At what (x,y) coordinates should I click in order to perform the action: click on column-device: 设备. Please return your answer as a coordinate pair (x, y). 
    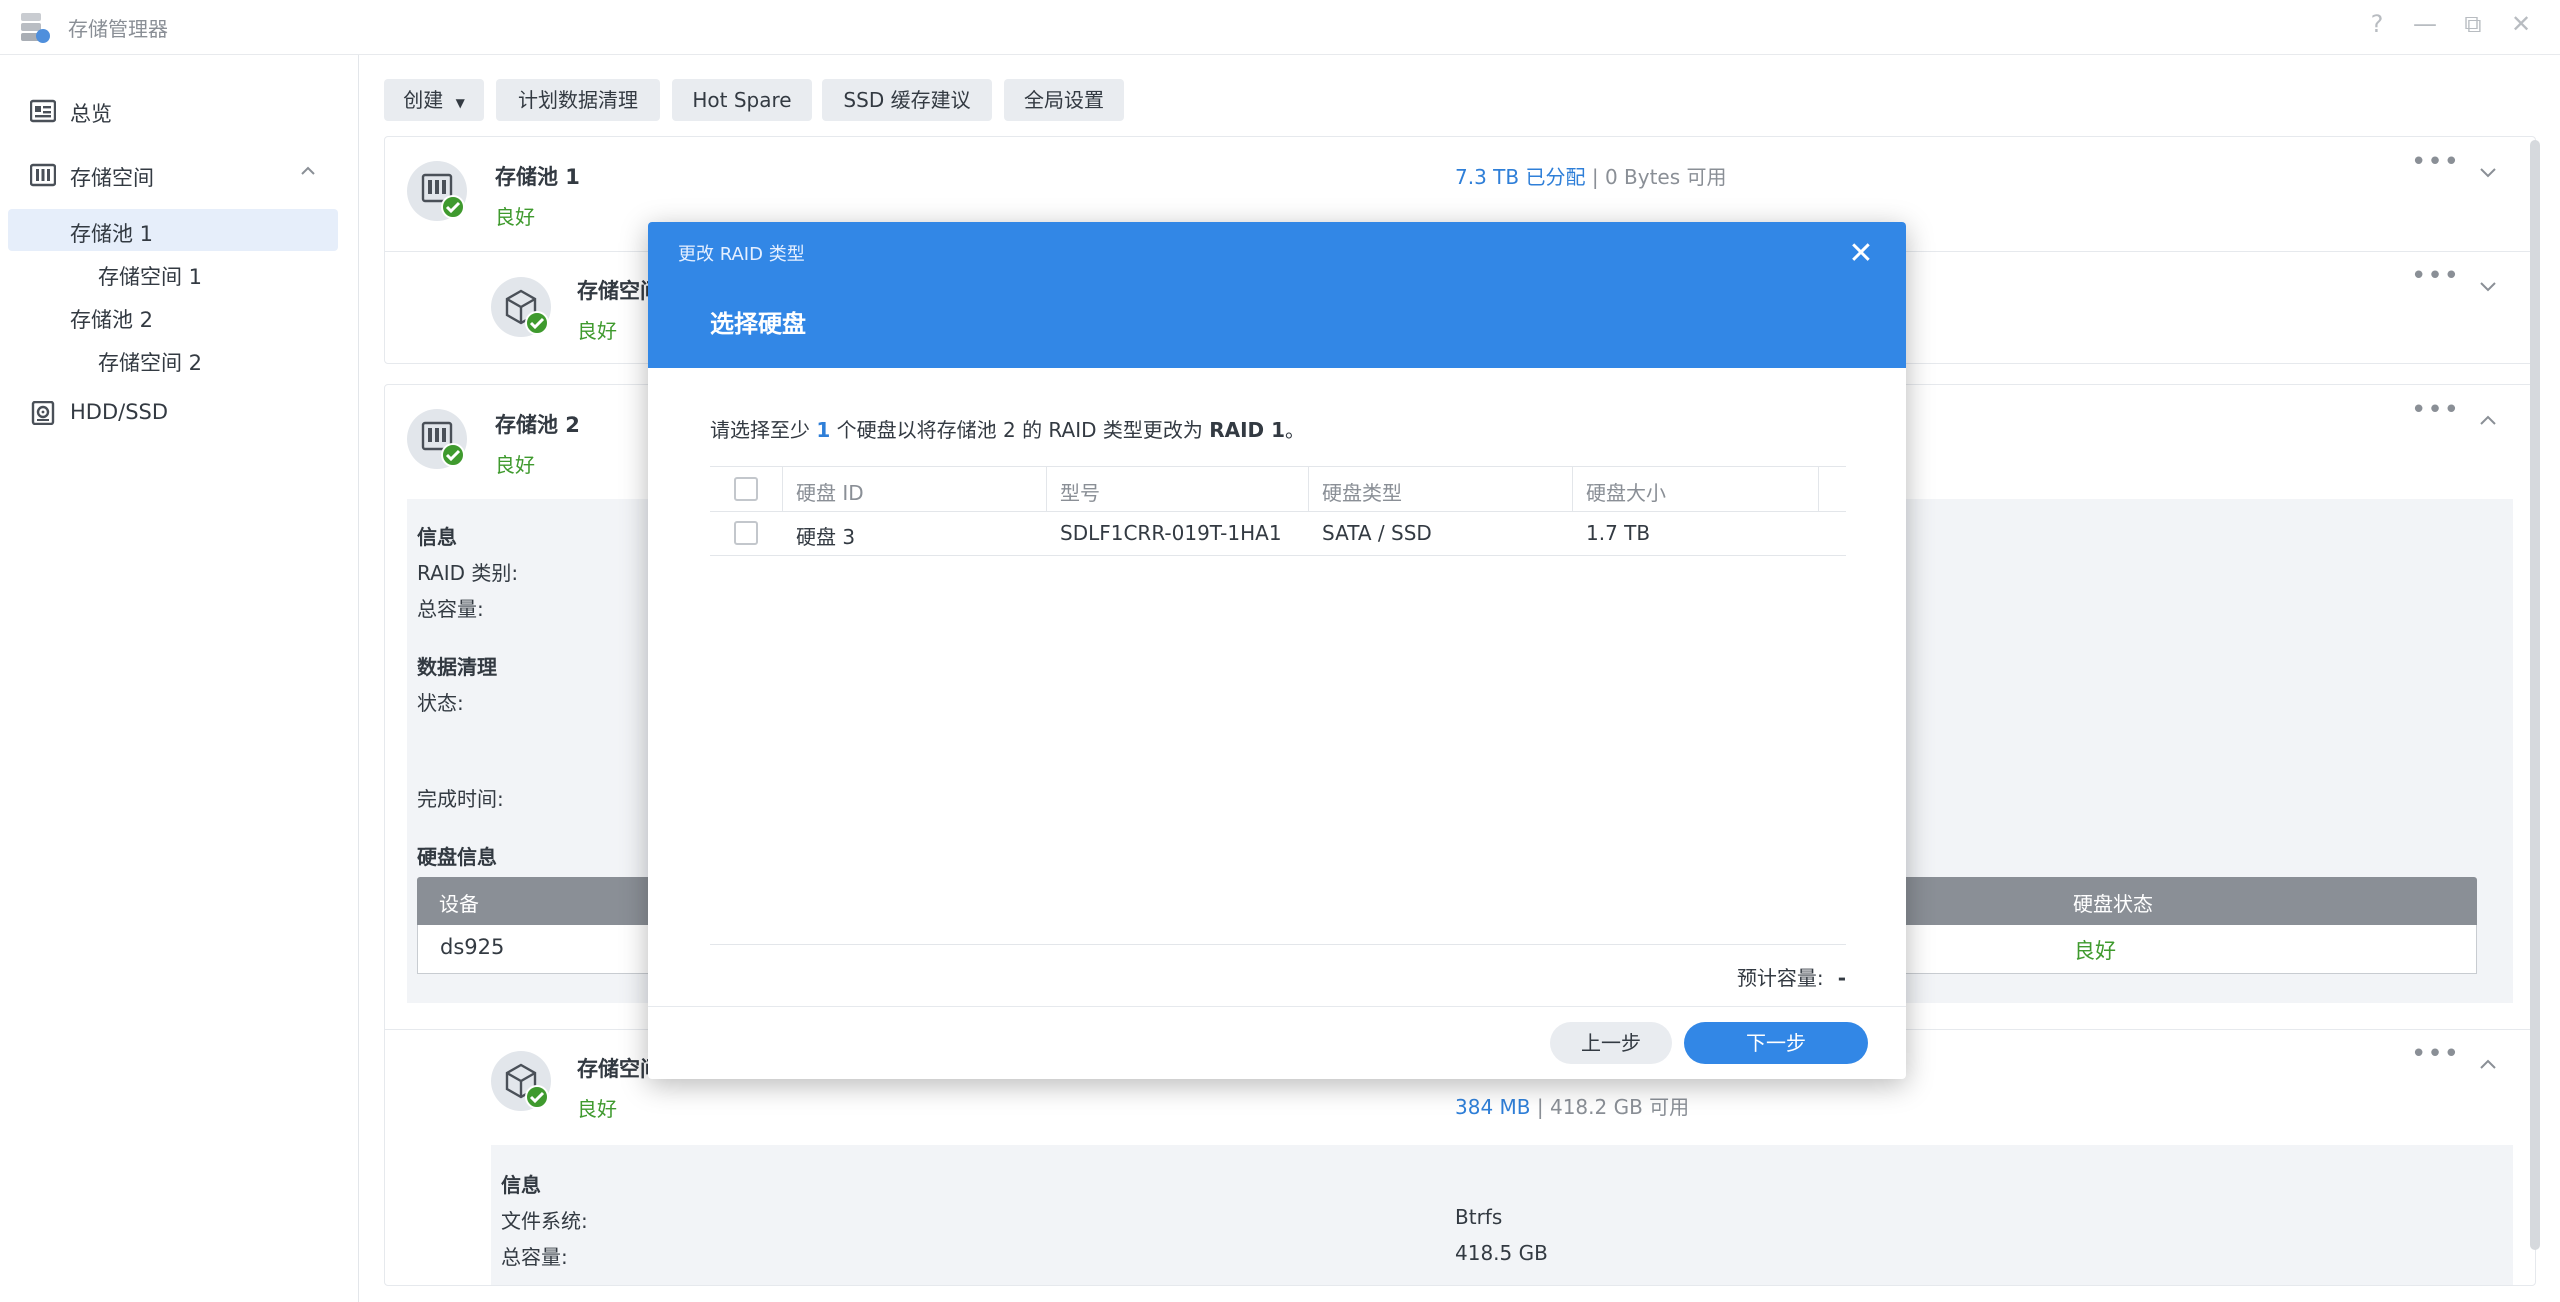
    Looking at the image, I should click on (459, 904).